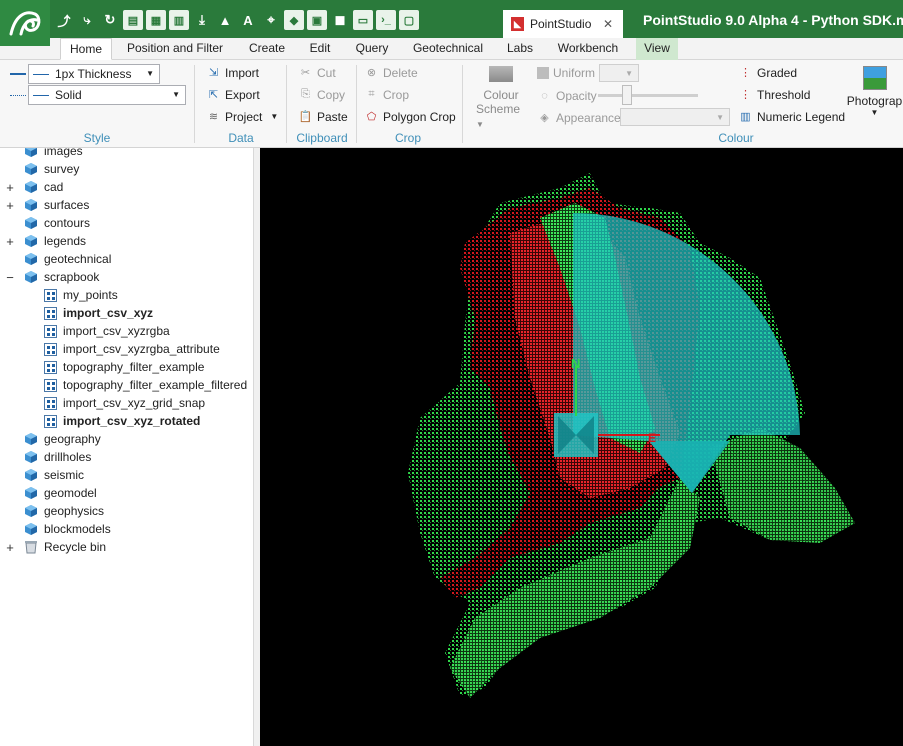 The height and width of the screenshot is (746, 903). I want to click on mountain-icon: ▲, so click(225, 20).